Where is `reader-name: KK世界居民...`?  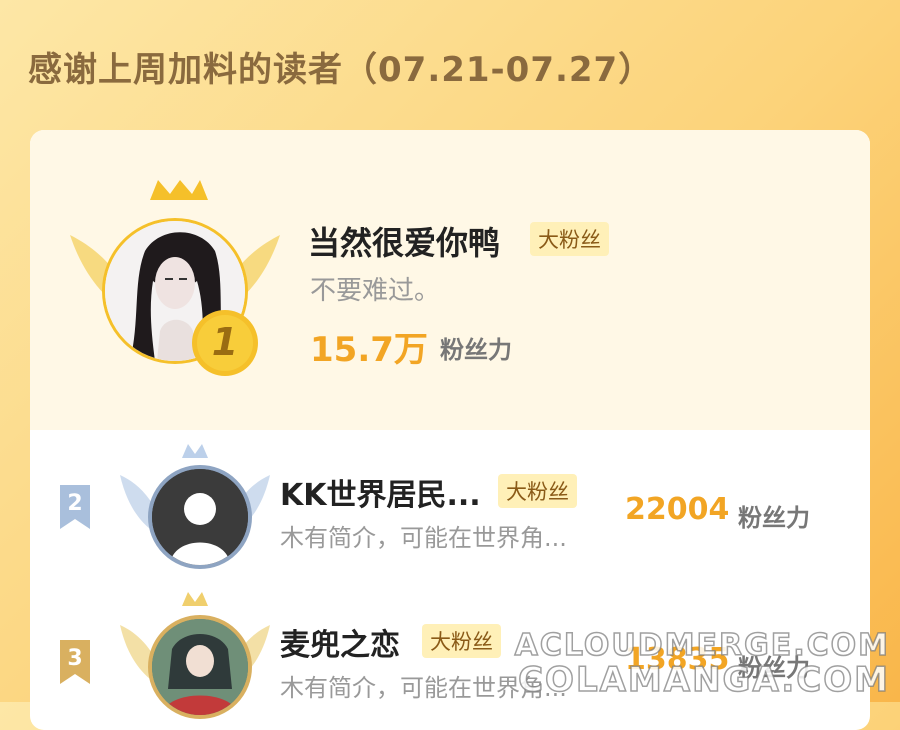 reader-name: KK世界居民... is located at coordinates (380, 492).